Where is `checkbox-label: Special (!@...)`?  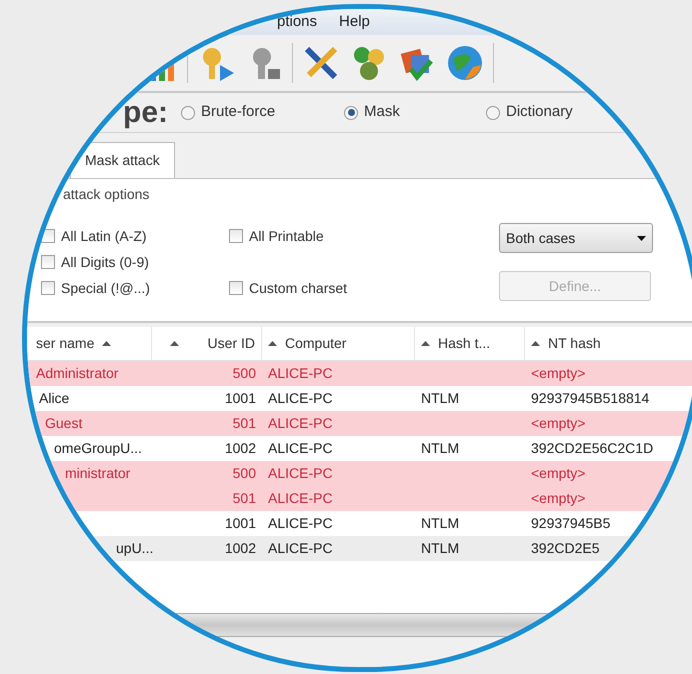 checkbox-label: Special (!@...) is located at coordinates (105, 288).